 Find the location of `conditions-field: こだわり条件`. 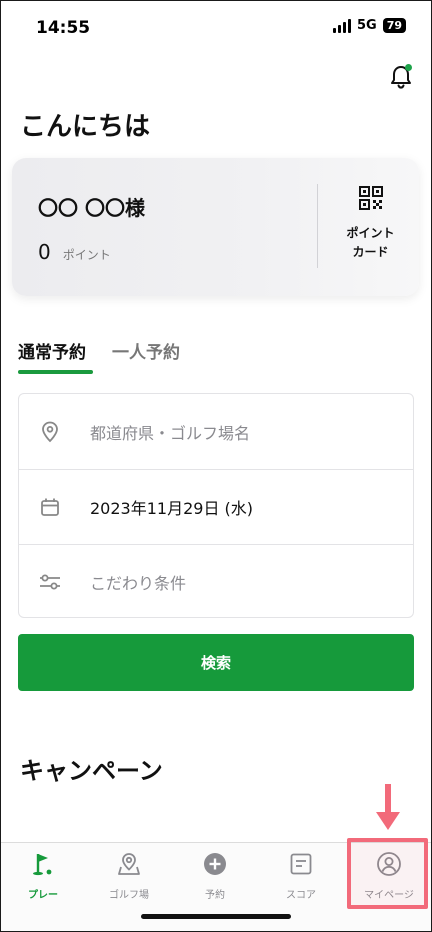

conditions-field: こだわり条件 is located at coordinates (216, 581).